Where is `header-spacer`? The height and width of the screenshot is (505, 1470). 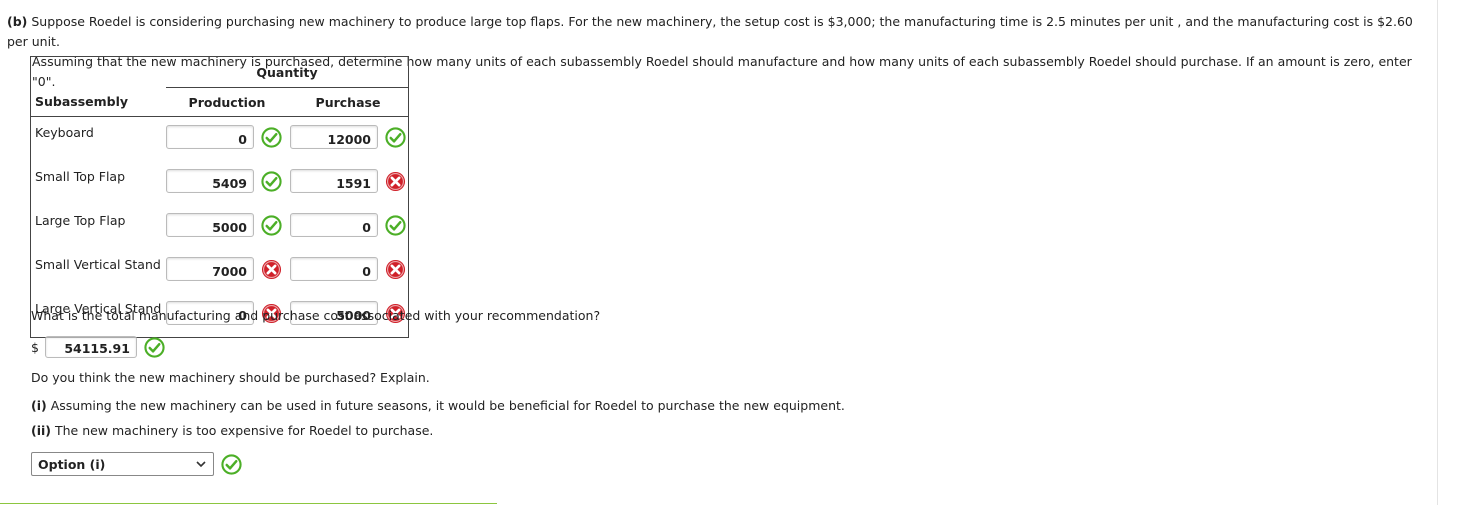 header-spacer is located at coordinates (99, 72).